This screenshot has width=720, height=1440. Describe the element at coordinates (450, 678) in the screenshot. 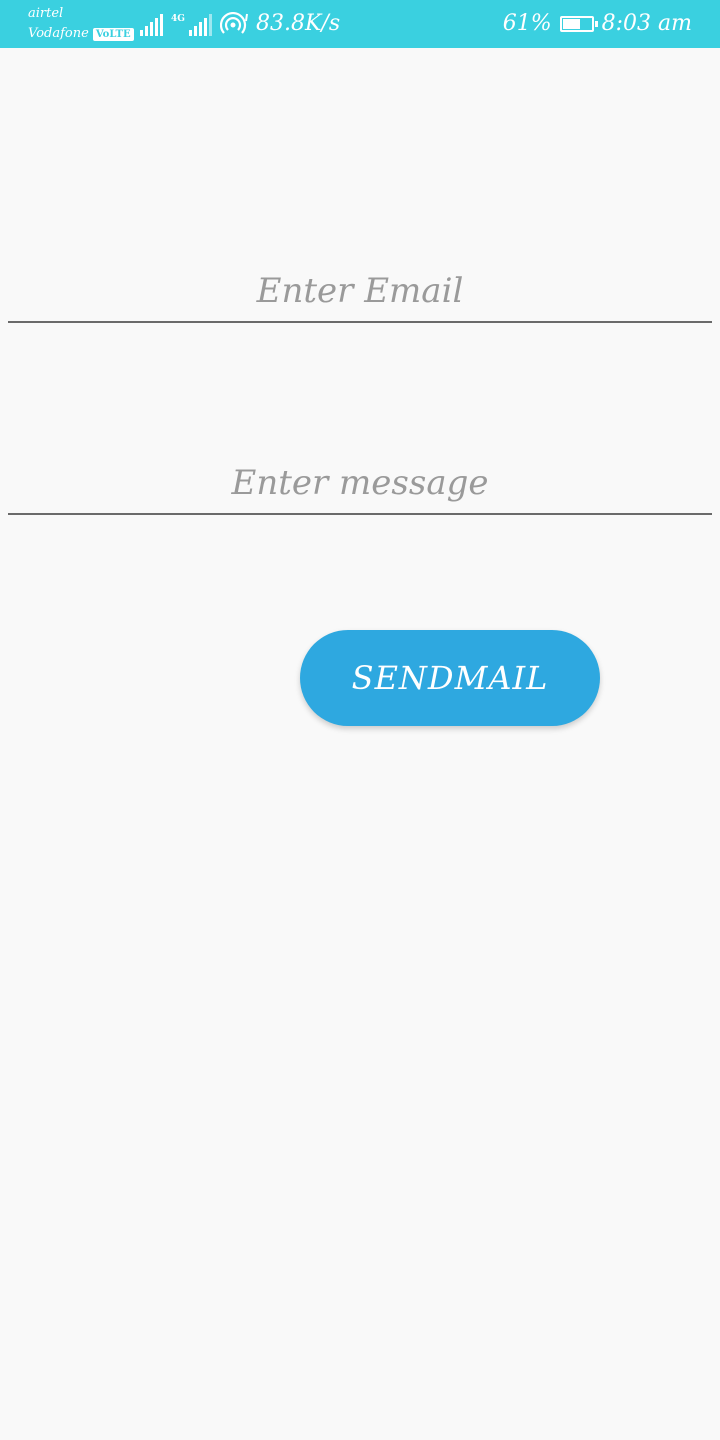

I see `send-mail-button: SENDMAIL` at that location.